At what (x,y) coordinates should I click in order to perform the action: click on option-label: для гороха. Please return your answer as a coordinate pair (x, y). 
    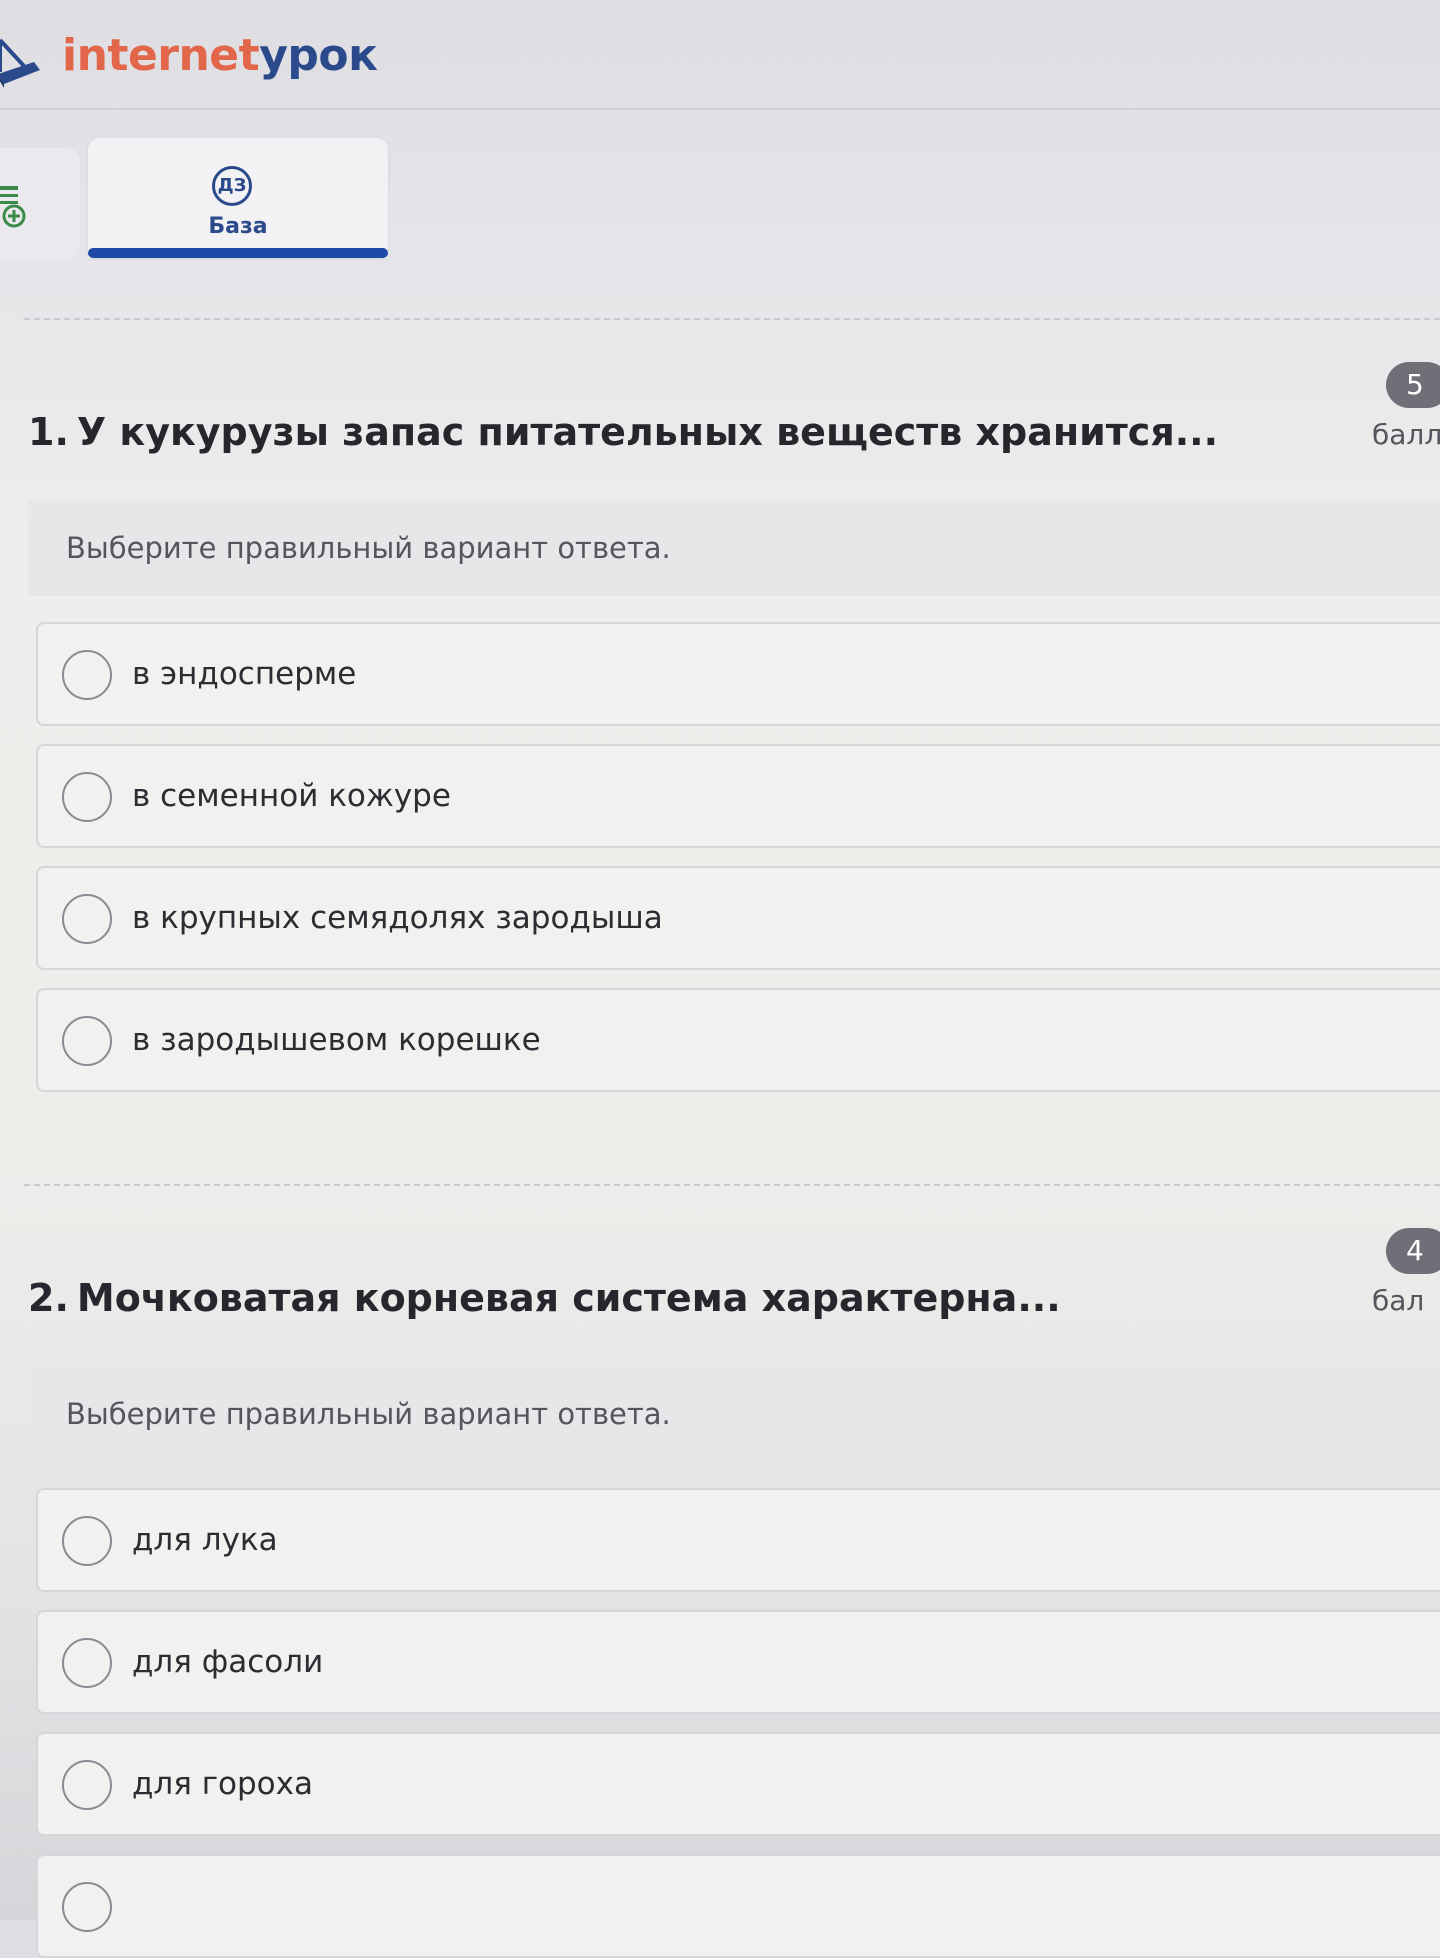
    Looking at the image, I should click on (222, 1784).